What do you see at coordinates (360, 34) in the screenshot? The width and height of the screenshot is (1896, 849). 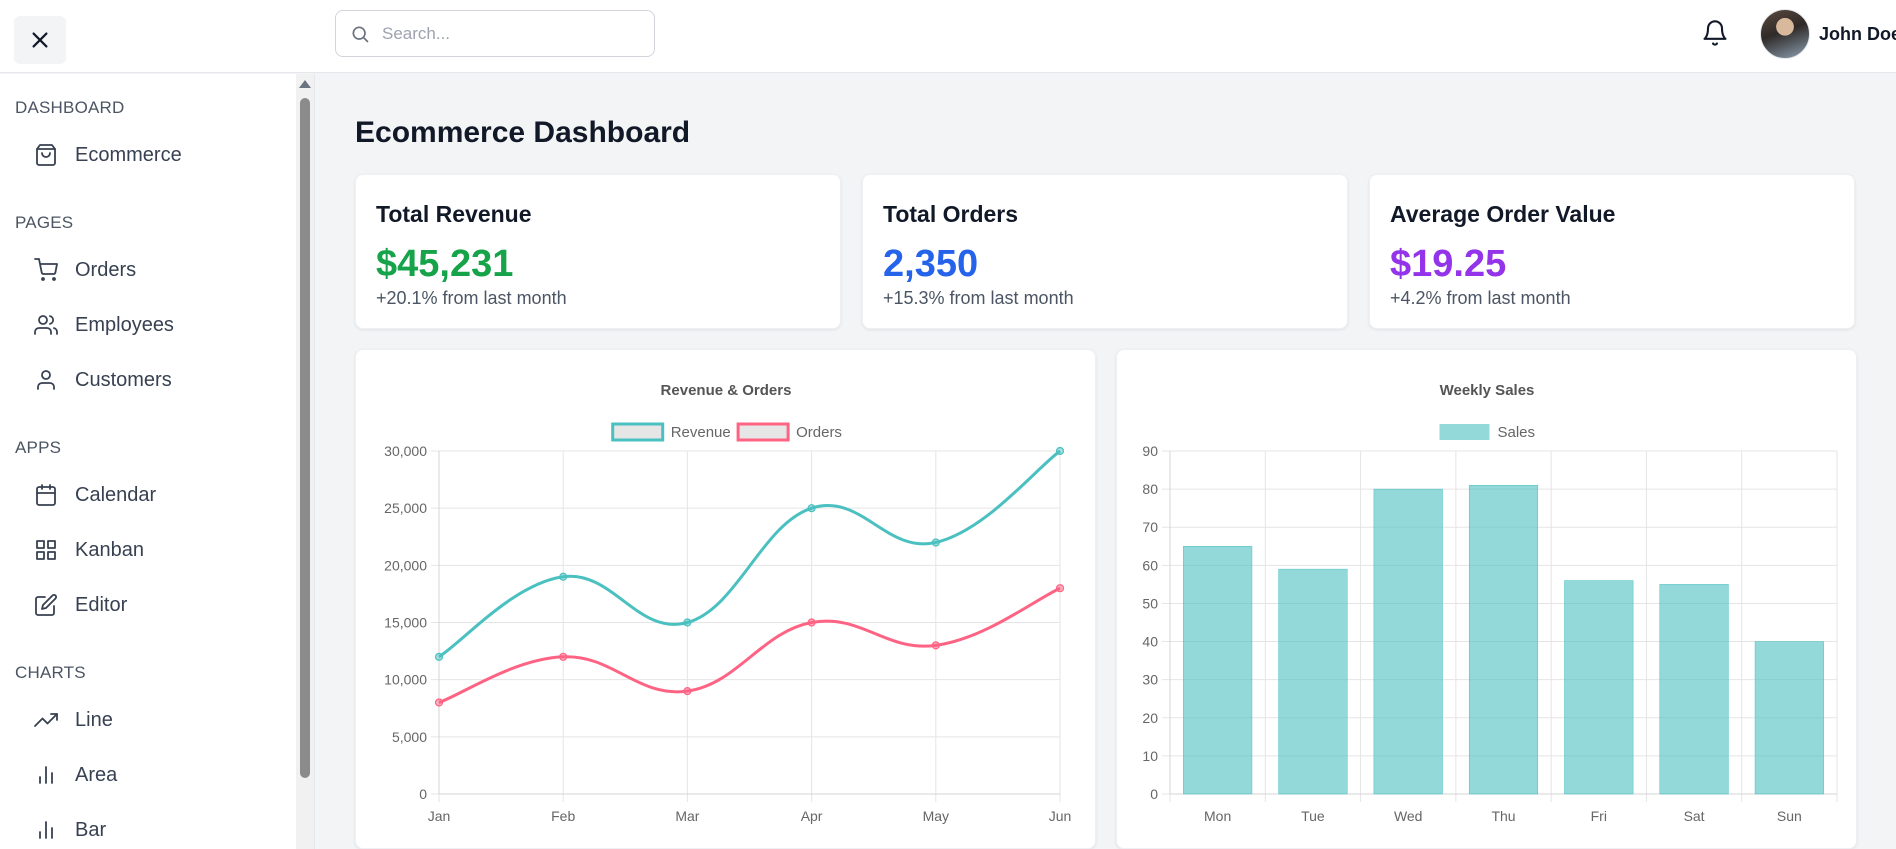 I see `search-icon` at bounding box center [360, 34].